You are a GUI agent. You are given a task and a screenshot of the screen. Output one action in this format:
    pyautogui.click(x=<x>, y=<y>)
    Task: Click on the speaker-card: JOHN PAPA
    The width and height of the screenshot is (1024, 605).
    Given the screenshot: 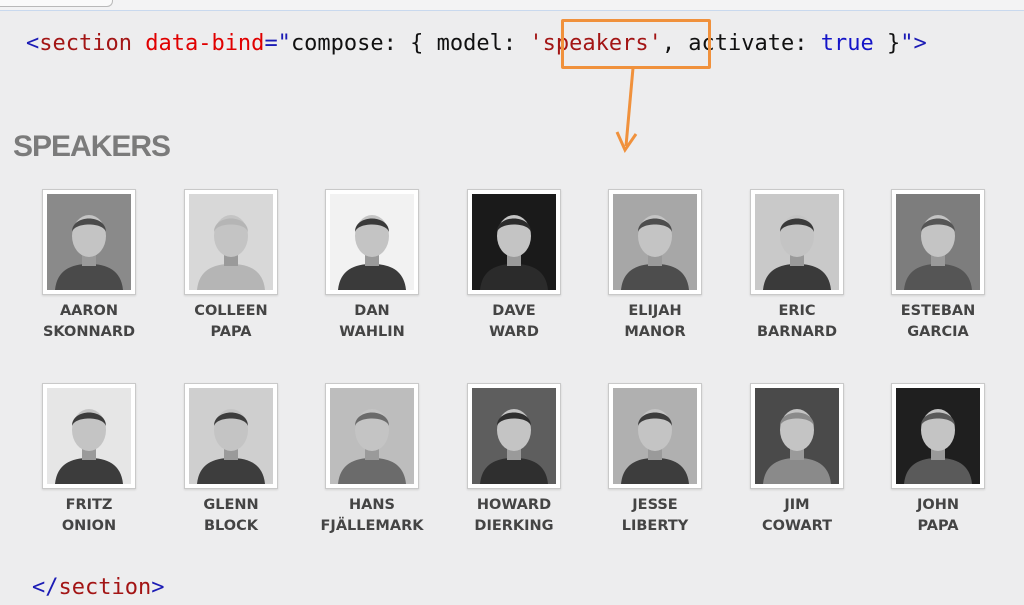 What is the action you would take?
    pyautogui.click(x=938, y=460)
    